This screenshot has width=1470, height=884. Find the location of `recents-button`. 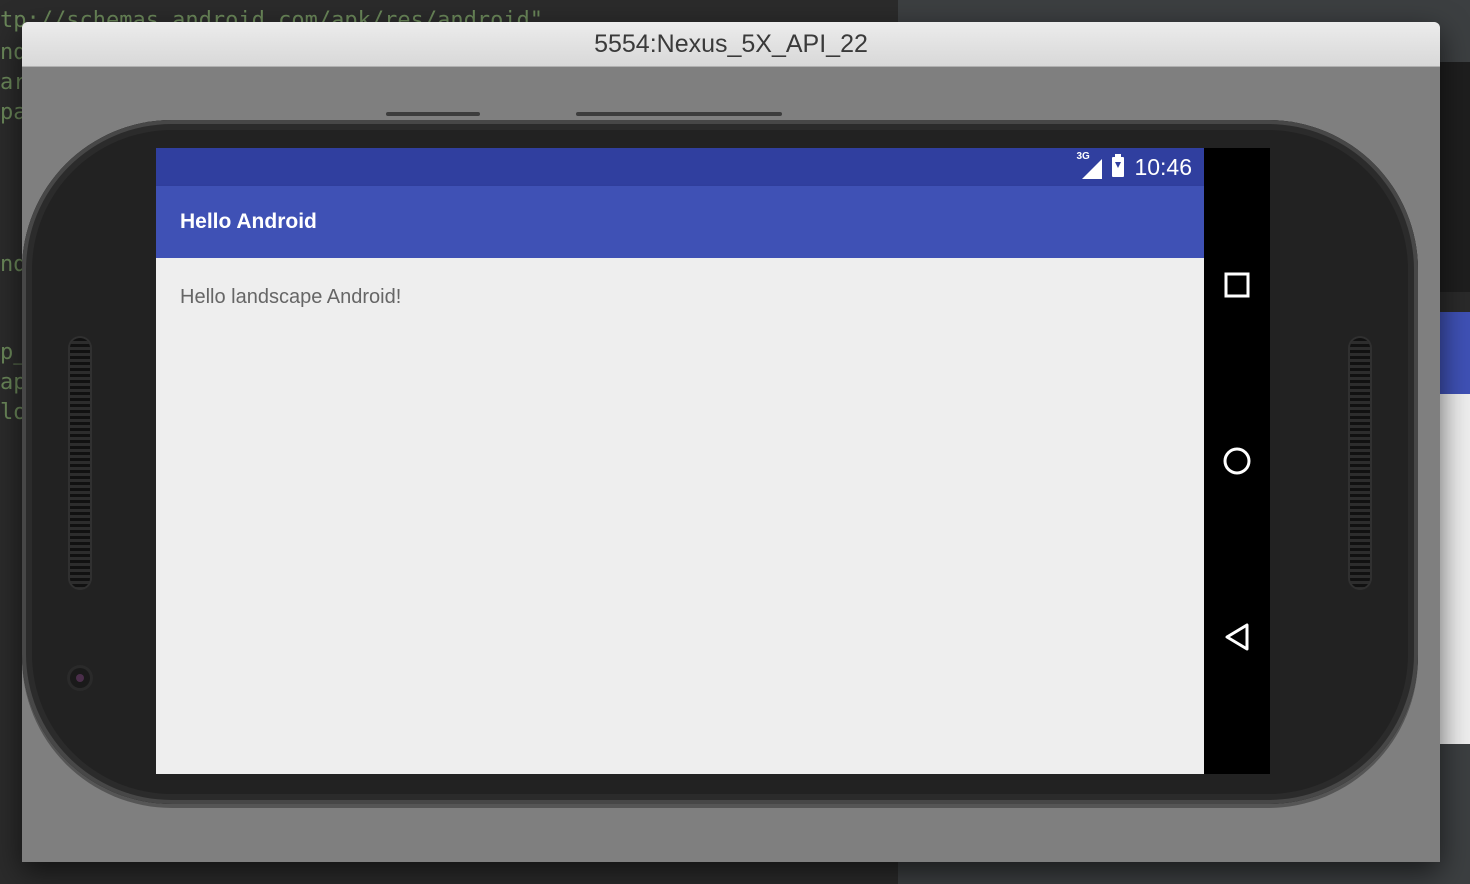

recents-button is located at coordinates (1237, 285).